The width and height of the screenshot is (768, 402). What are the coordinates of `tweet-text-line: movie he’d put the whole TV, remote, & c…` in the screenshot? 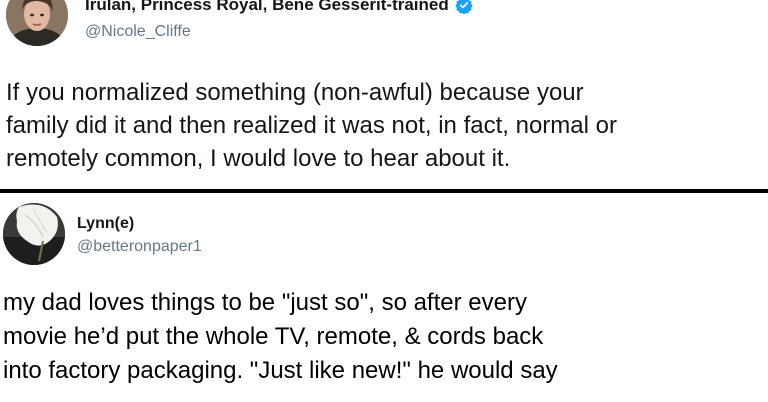 It's located at (273, 336).